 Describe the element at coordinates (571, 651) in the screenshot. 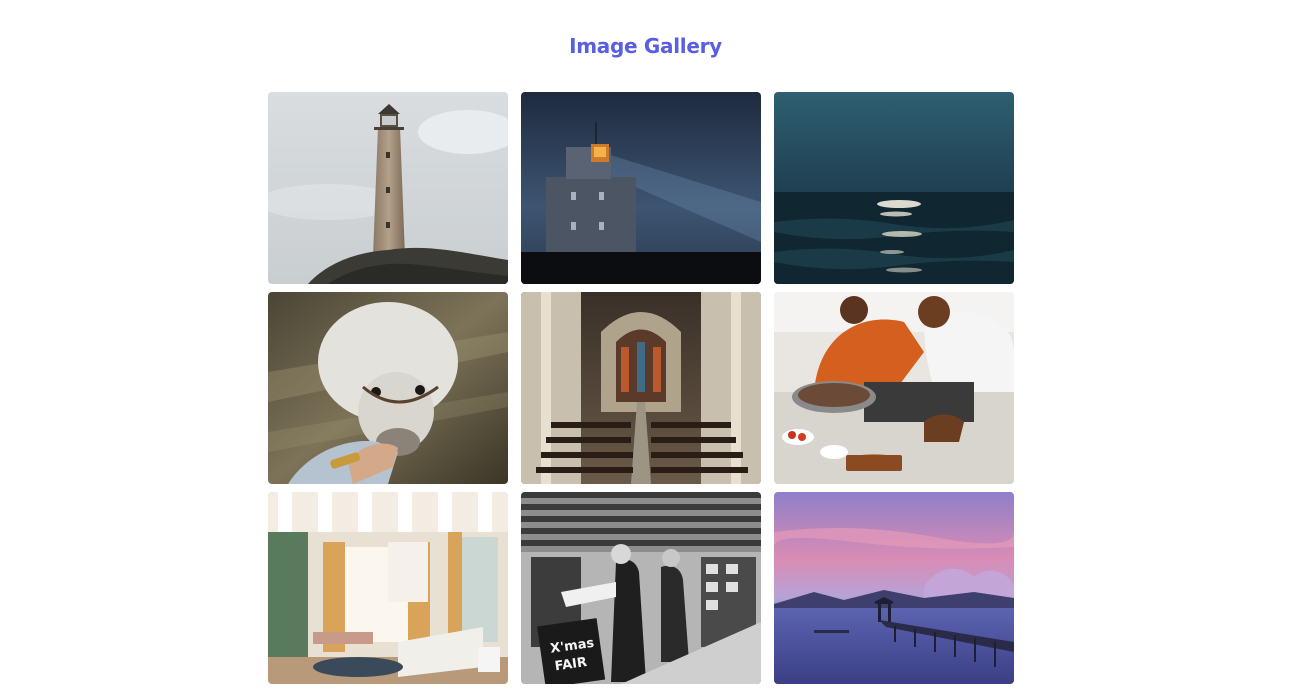

I see `xmas-fair-sign: X'mas FAIR` at that location.